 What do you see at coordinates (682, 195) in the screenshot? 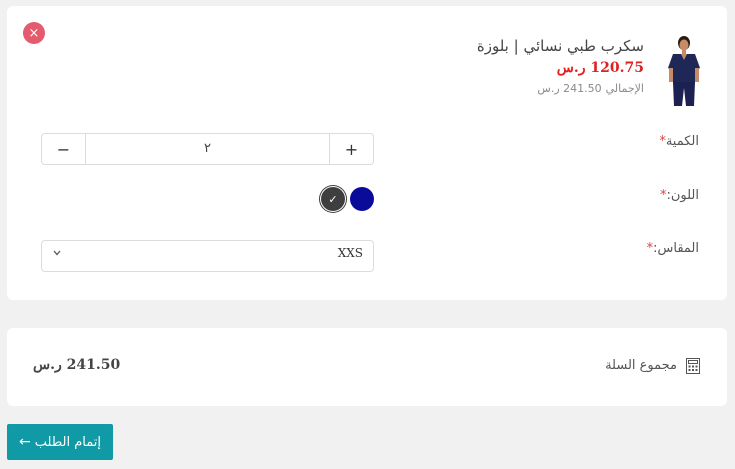
I see `color-label-text: اللون:` at bounding box center [682, 195].